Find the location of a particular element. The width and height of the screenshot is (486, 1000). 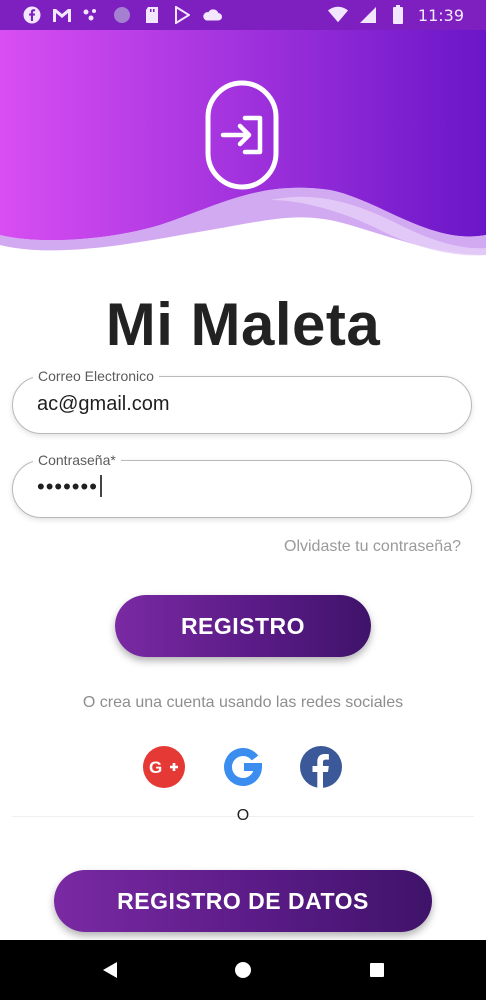

circle-app-icon is located at coordinates (122, 15).